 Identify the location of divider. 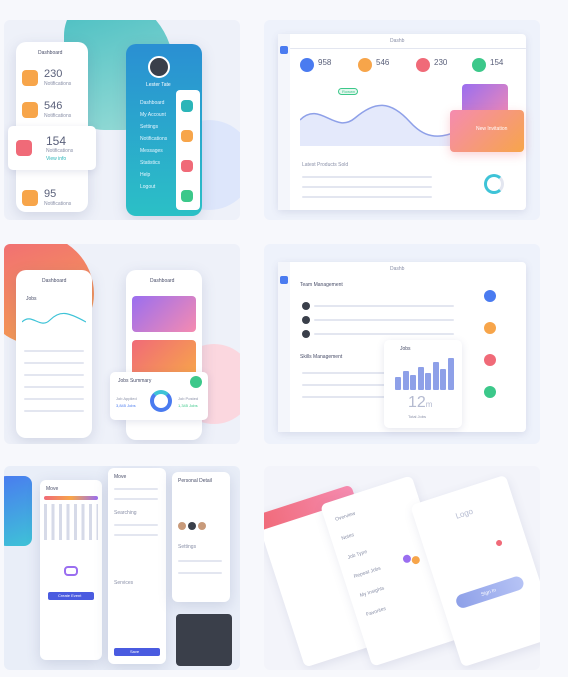
(408, 48).